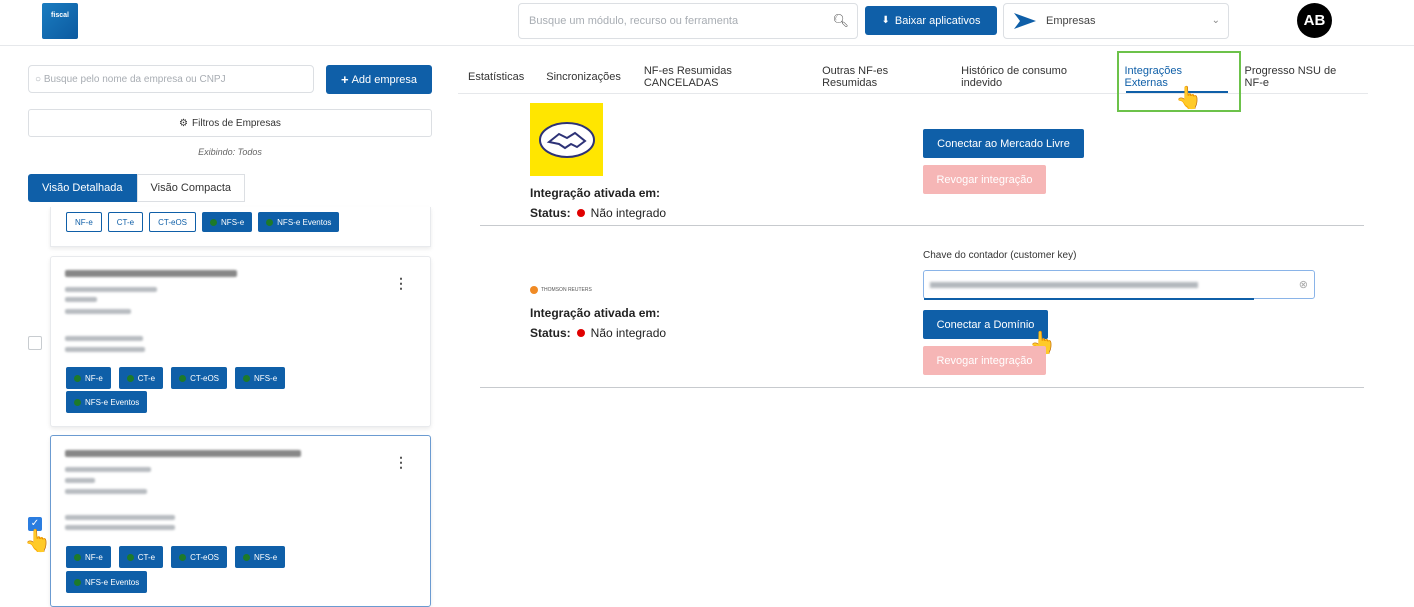  I want to click on customer-key-input: ⊗, so click(1119, 285).